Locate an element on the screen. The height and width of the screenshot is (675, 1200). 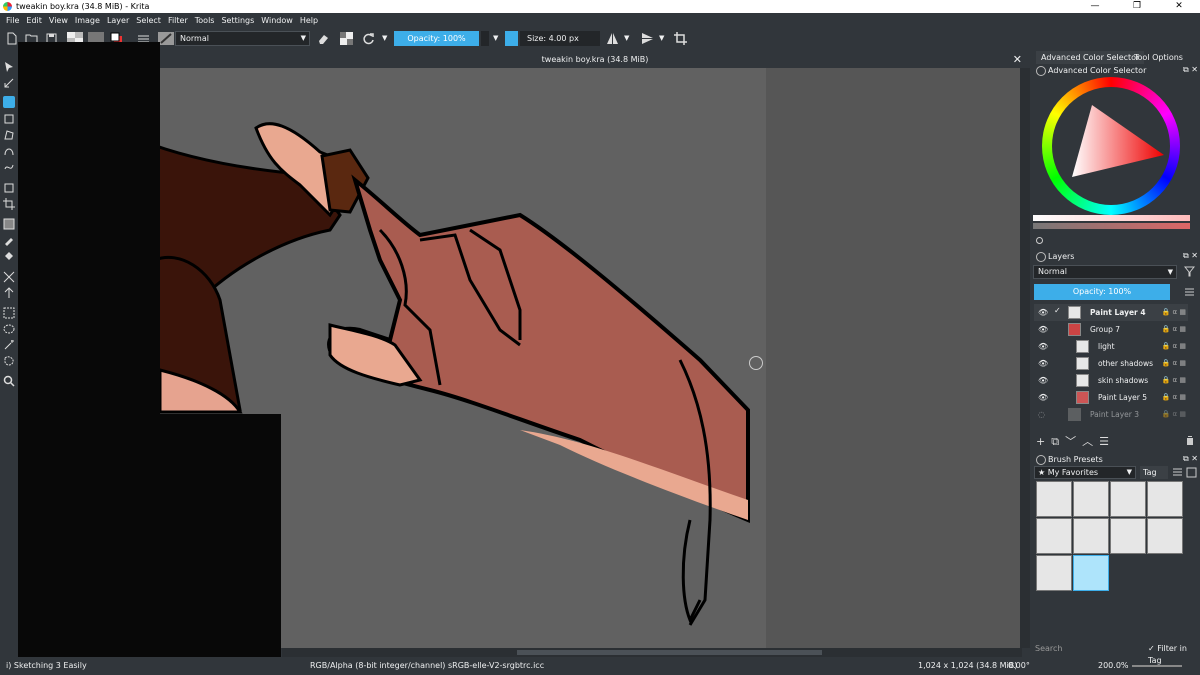
select-shapes-icon is located at coordinates (9, 67).